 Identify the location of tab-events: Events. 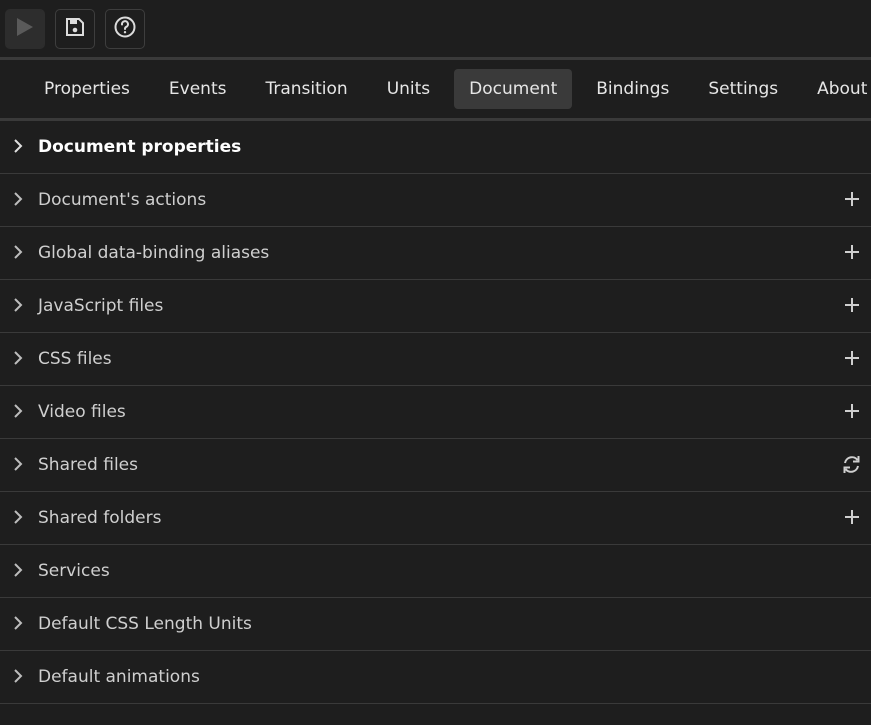
(198, 89).